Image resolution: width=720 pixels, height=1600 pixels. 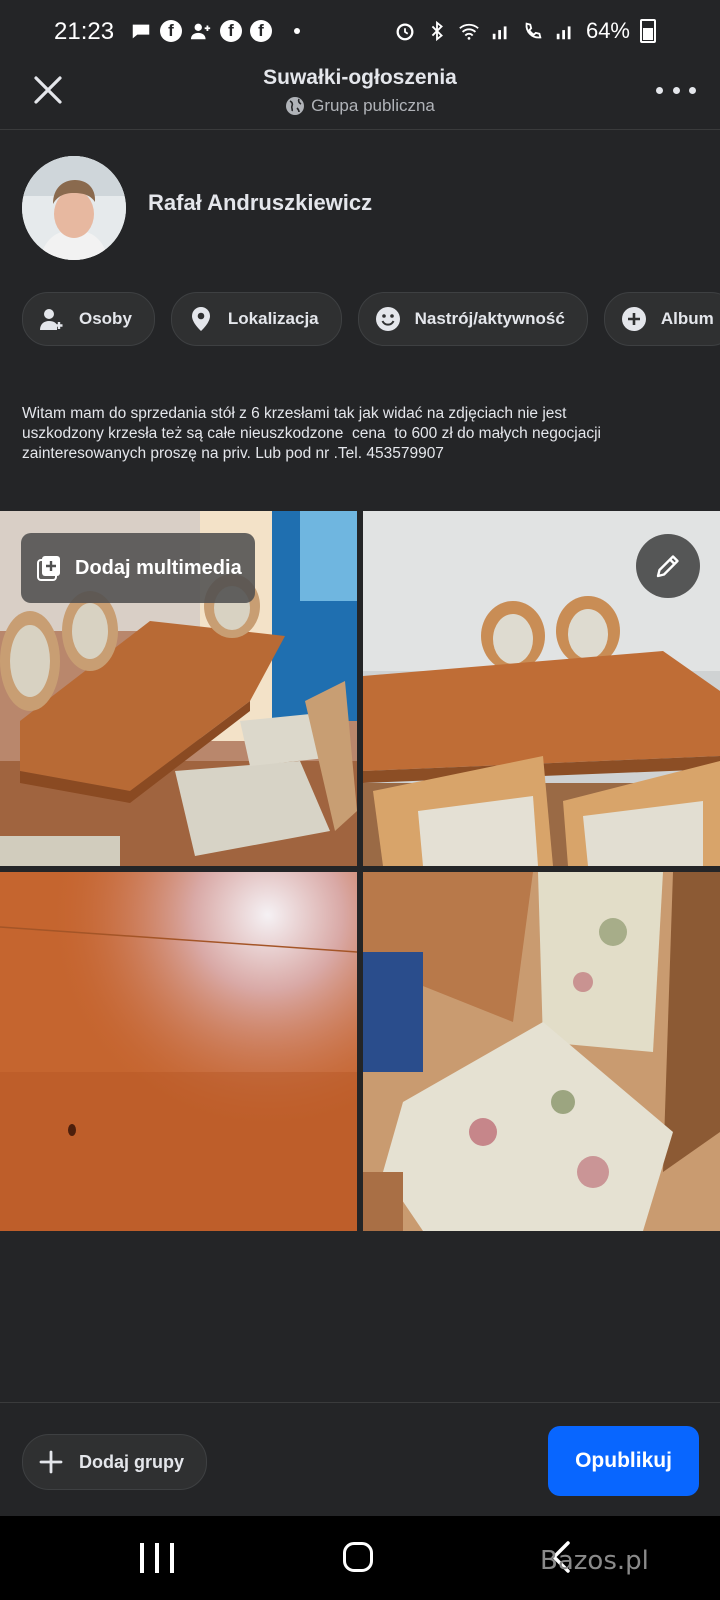 I want to click on notification-icons: f f f, so click(x=215, y=31).